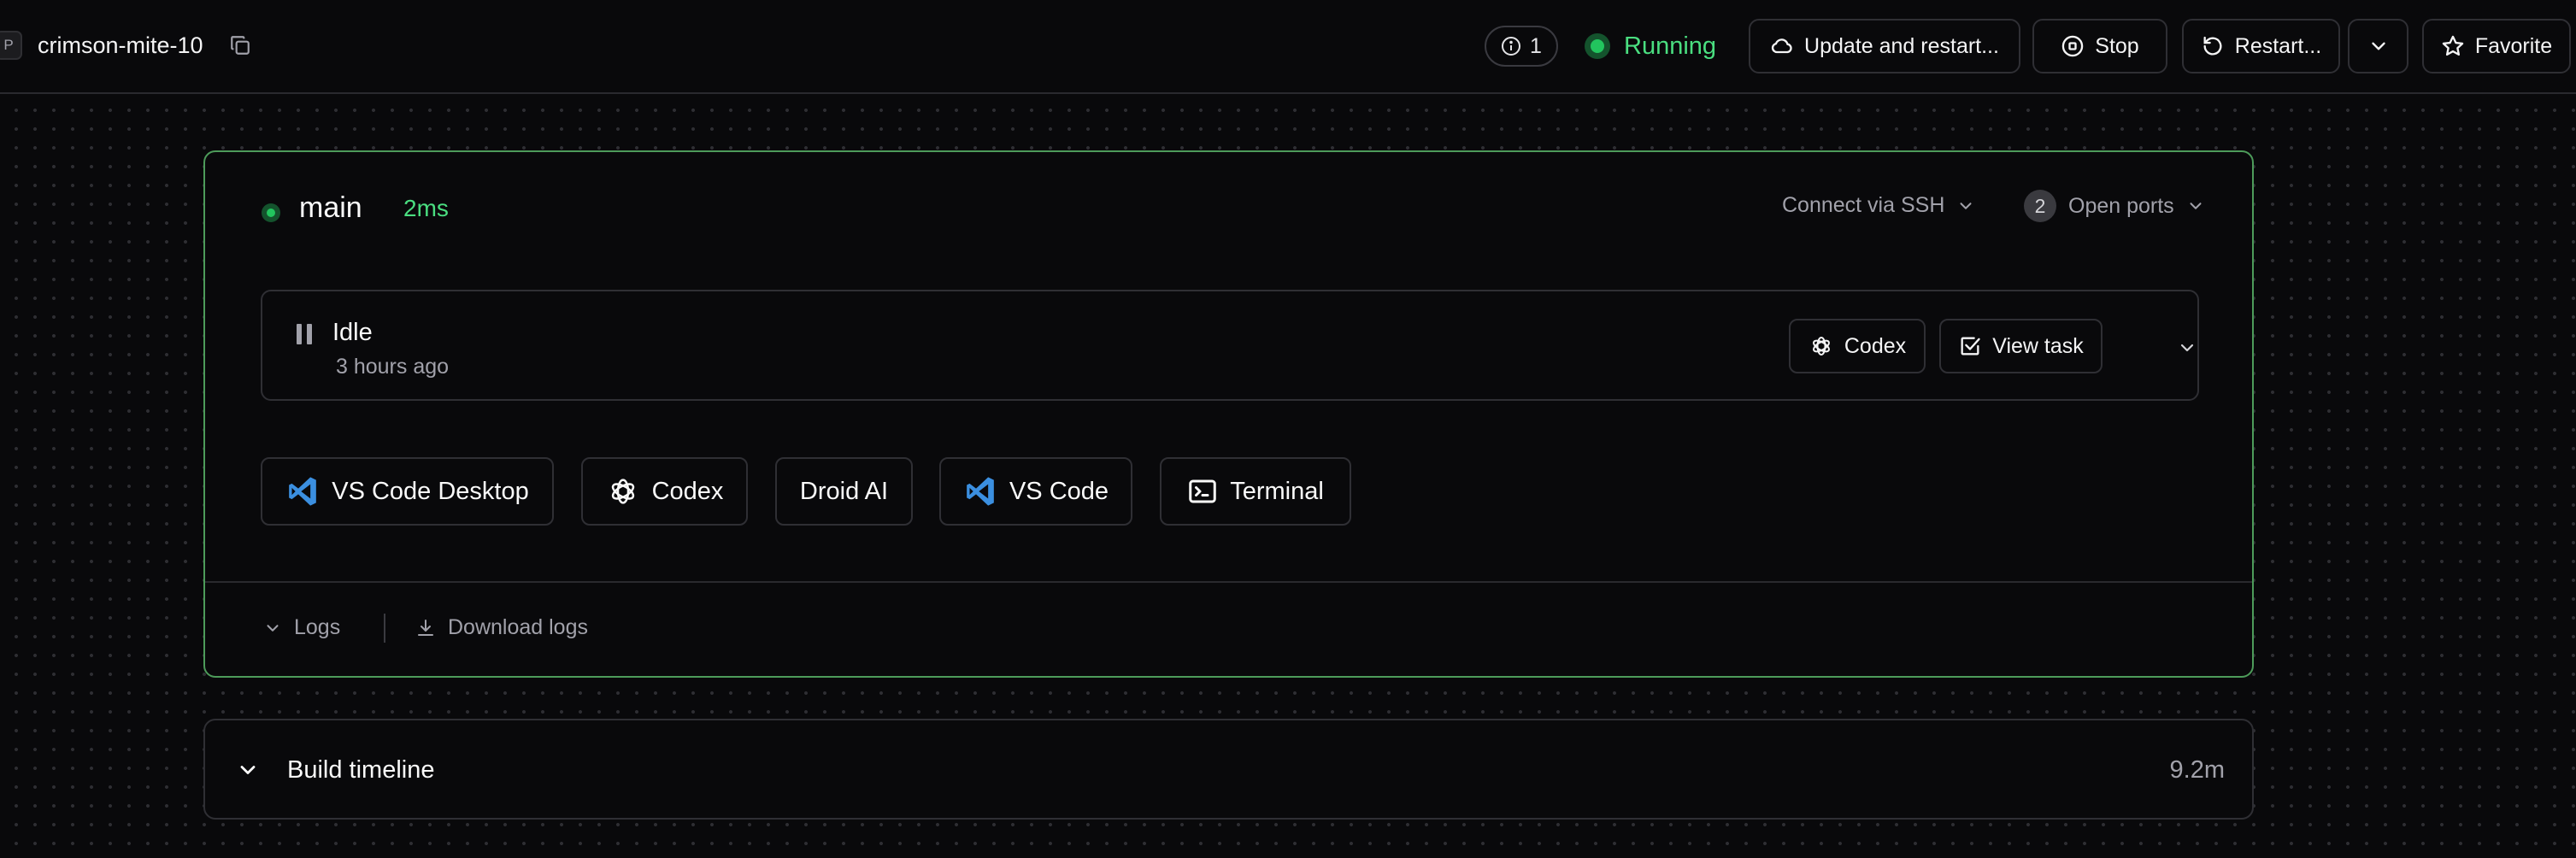  Describe the element at coordinates (330, 207) in the screenshot. I see `agent-name: main` at that location.